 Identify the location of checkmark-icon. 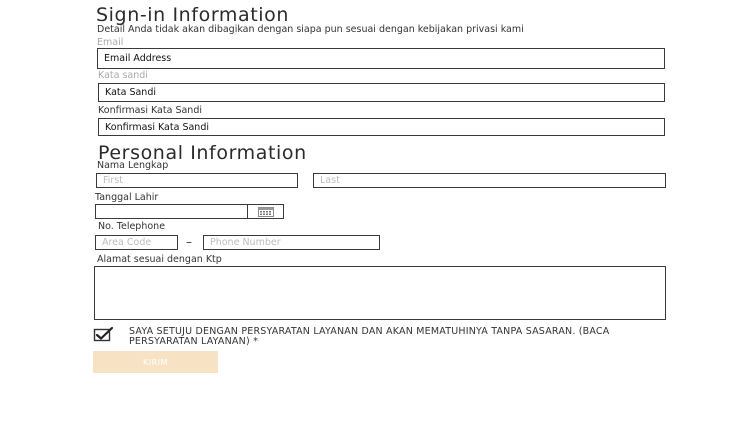
(103, 334).